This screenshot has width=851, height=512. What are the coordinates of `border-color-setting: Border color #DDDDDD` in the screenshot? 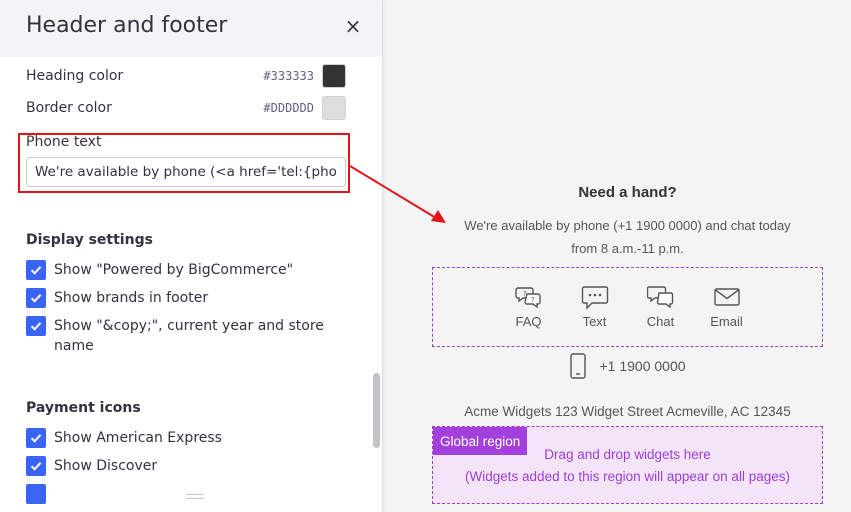 It's located at (186, 108).